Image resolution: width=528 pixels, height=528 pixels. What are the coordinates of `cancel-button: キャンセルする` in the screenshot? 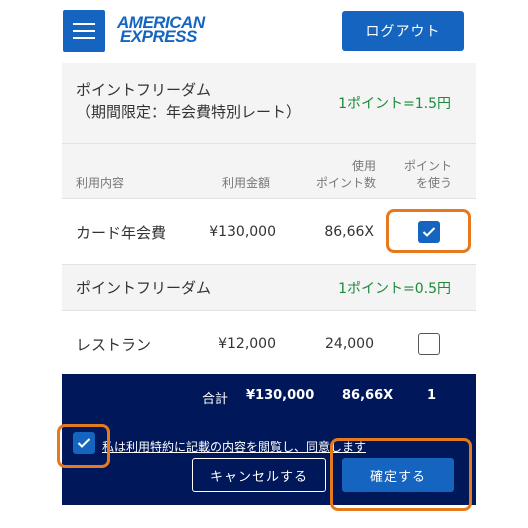 It's located at (259, 475).